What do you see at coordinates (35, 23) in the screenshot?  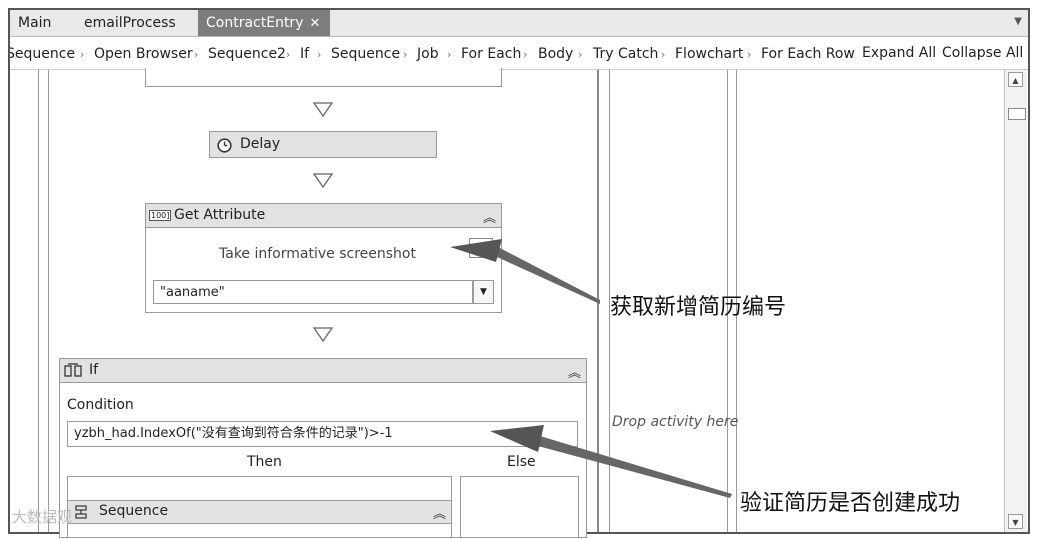 I see `tab-label: Main` at bounding box center [35, 23].